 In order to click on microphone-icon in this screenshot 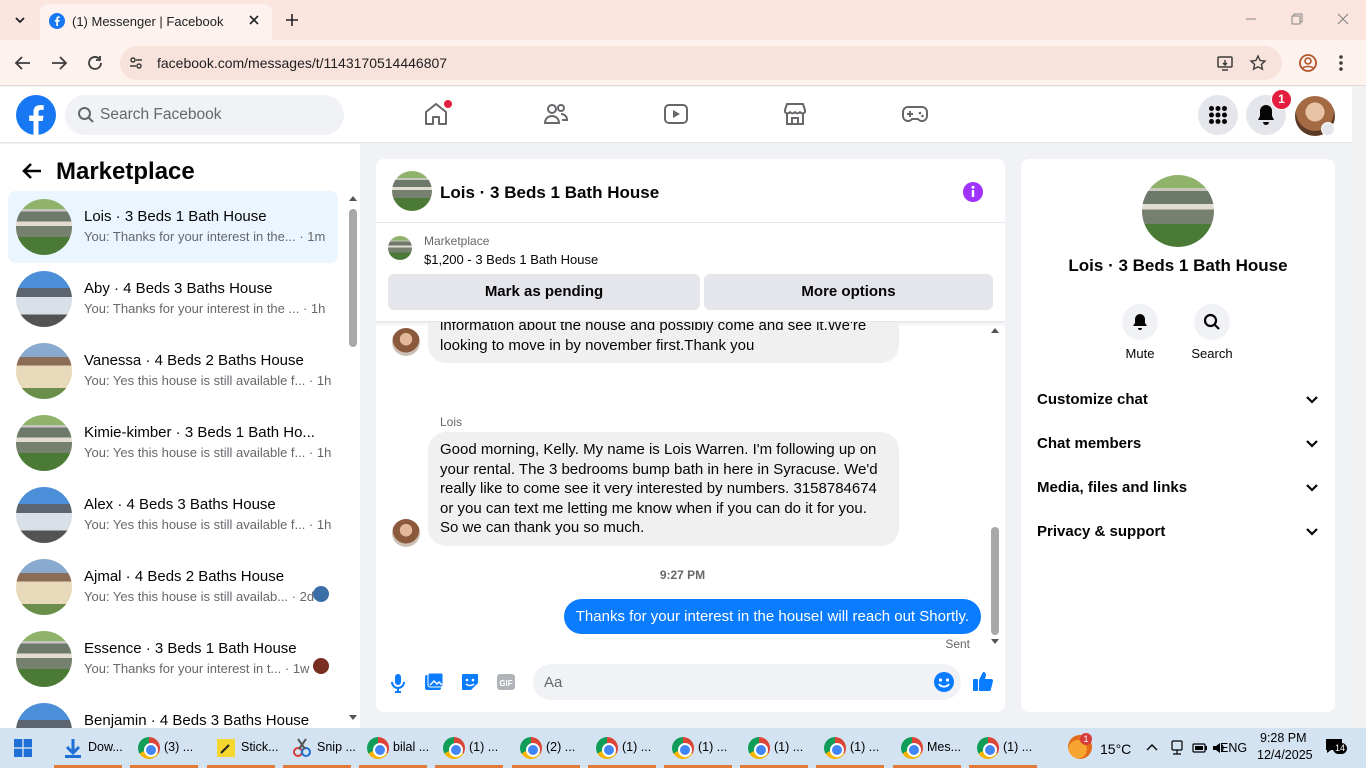, I will do `click(398, 683)`.